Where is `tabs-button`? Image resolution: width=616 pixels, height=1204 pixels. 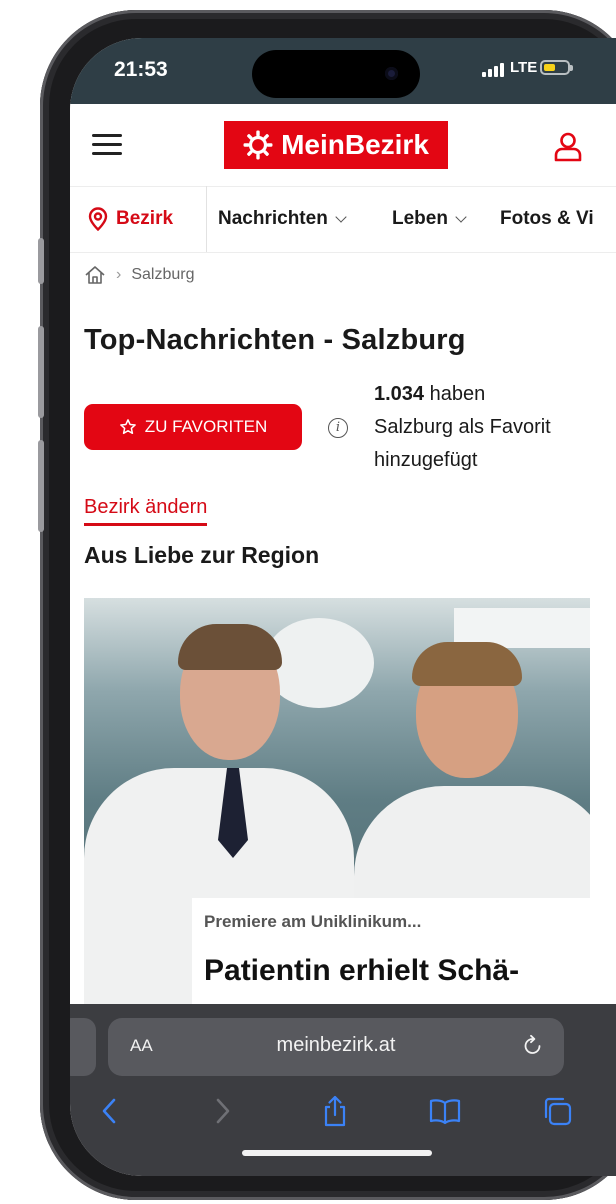
tabs-button is located at coordinates (557, 1111).